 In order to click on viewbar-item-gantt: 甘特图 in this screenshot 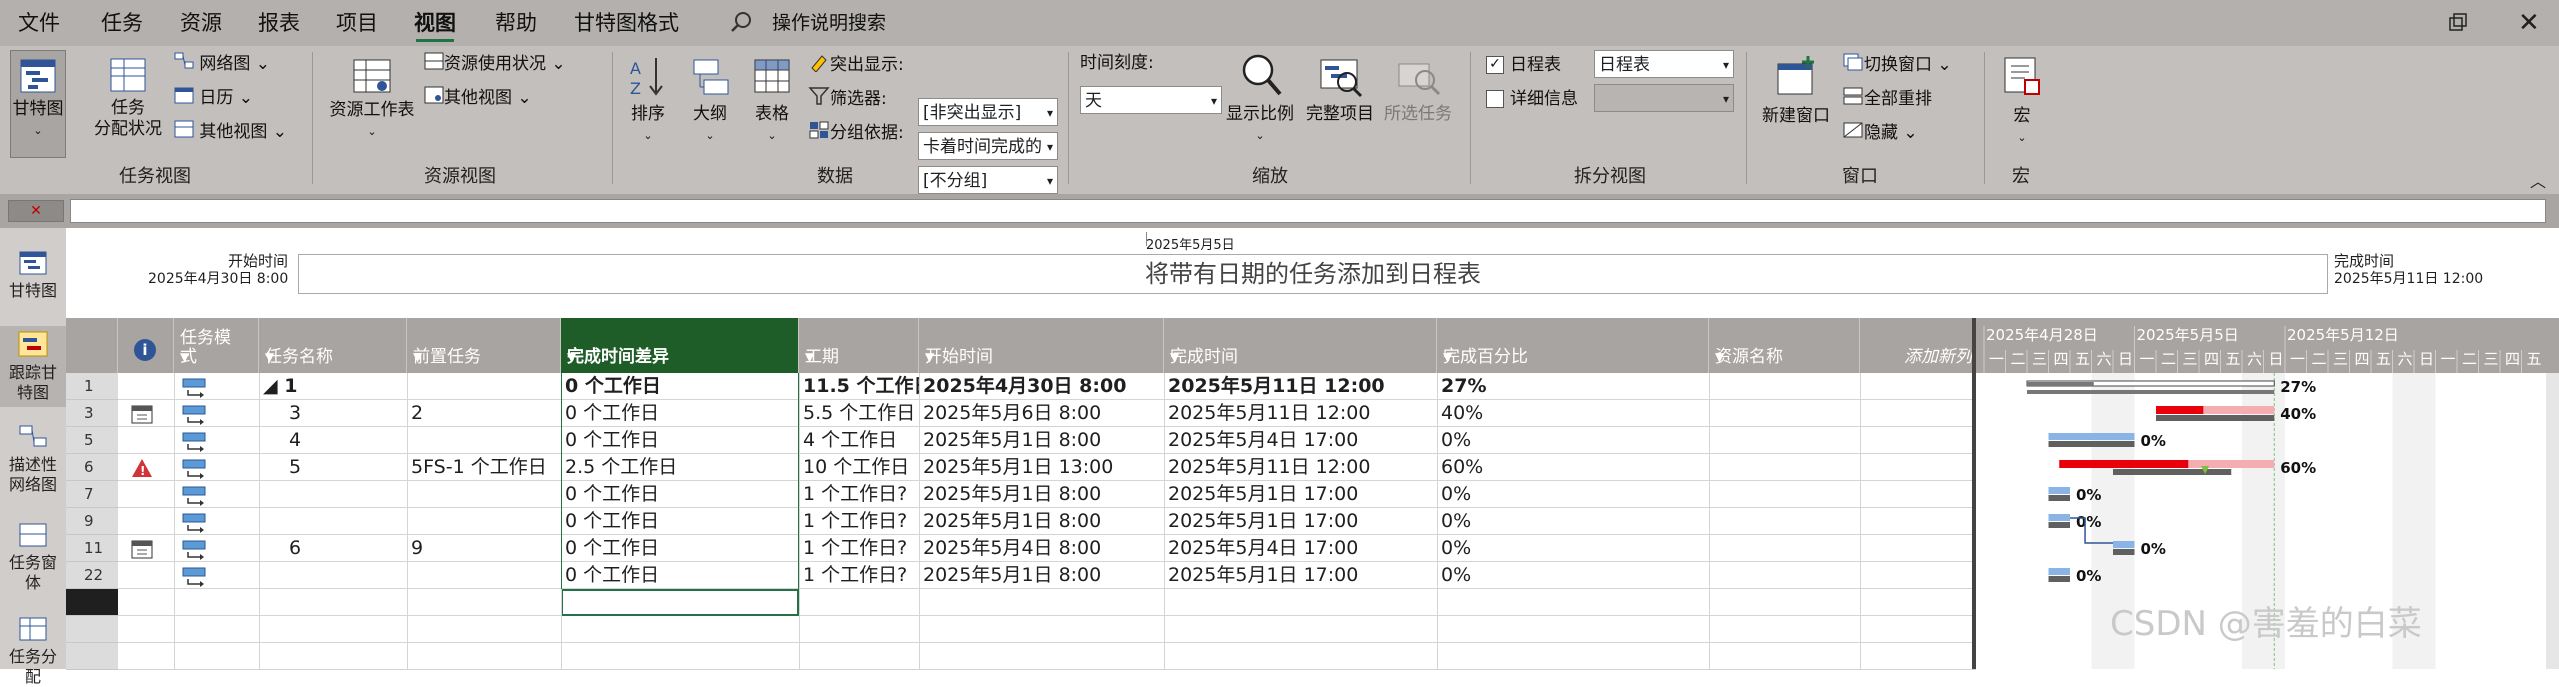, I will do `click(33, 275)`.